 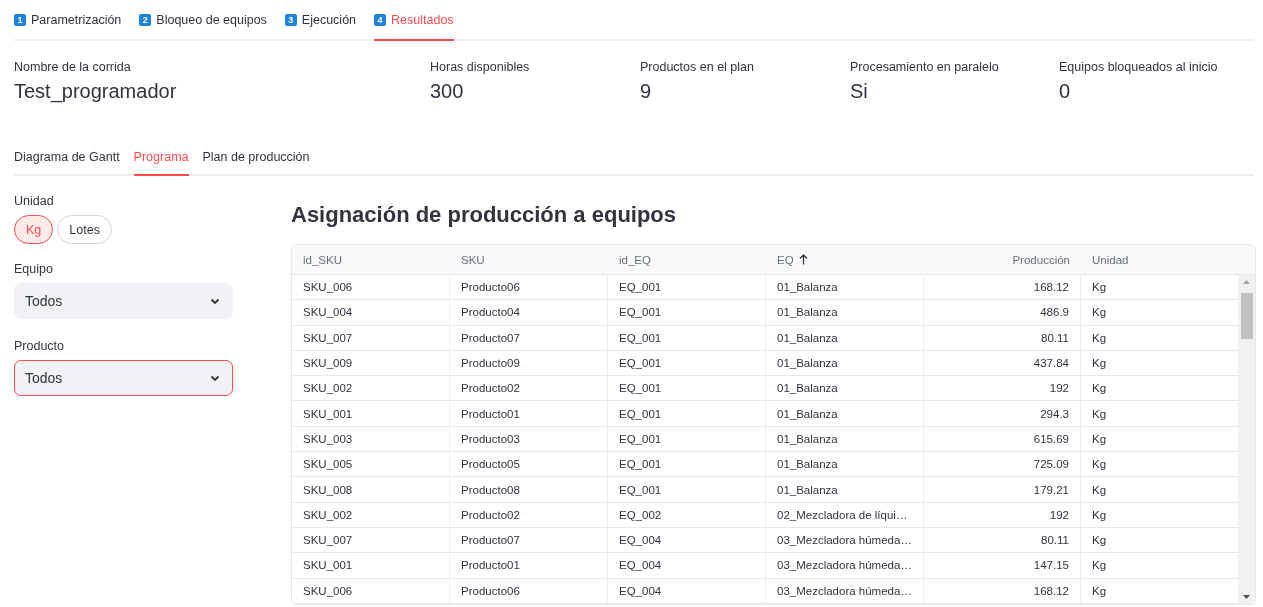 What do you see at coordinates (1002, 414) in the screenshot?
I see `table-cell: 294.3` at bounding box center [1002, 414].